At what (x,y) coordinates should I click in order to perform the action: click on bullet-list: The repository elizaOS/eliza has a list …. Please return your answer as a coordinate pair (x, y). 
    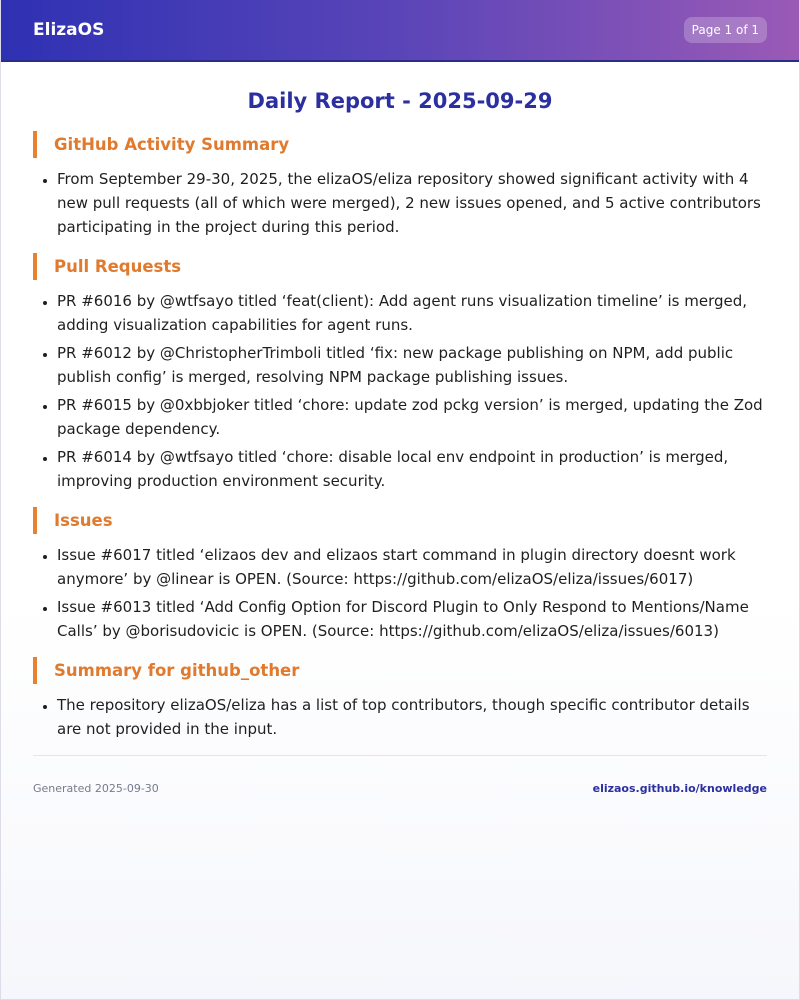
    Looking at the image, I should click on (400, 717).